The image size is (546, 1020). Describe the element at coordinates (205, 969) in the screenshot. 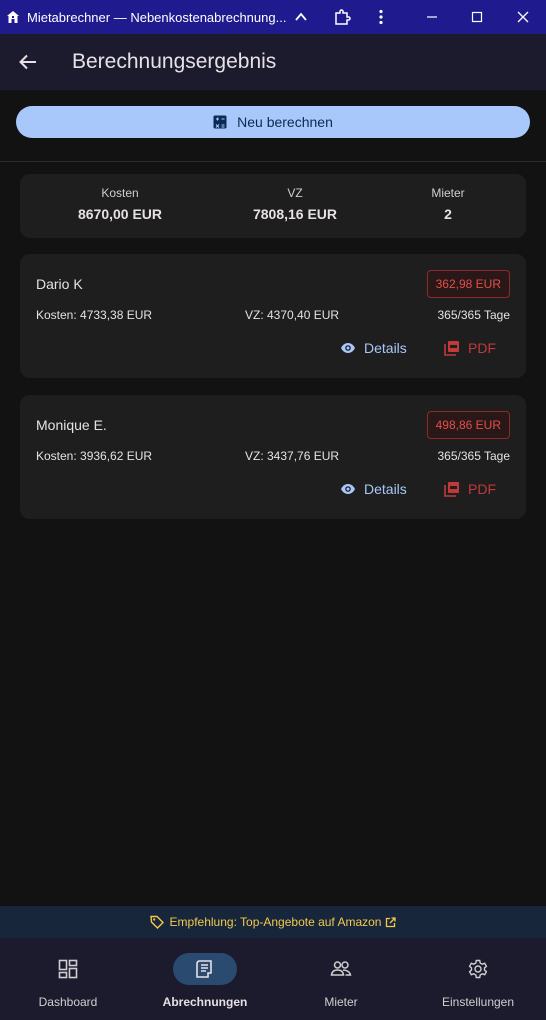

I see `receipt-icon` at that location.